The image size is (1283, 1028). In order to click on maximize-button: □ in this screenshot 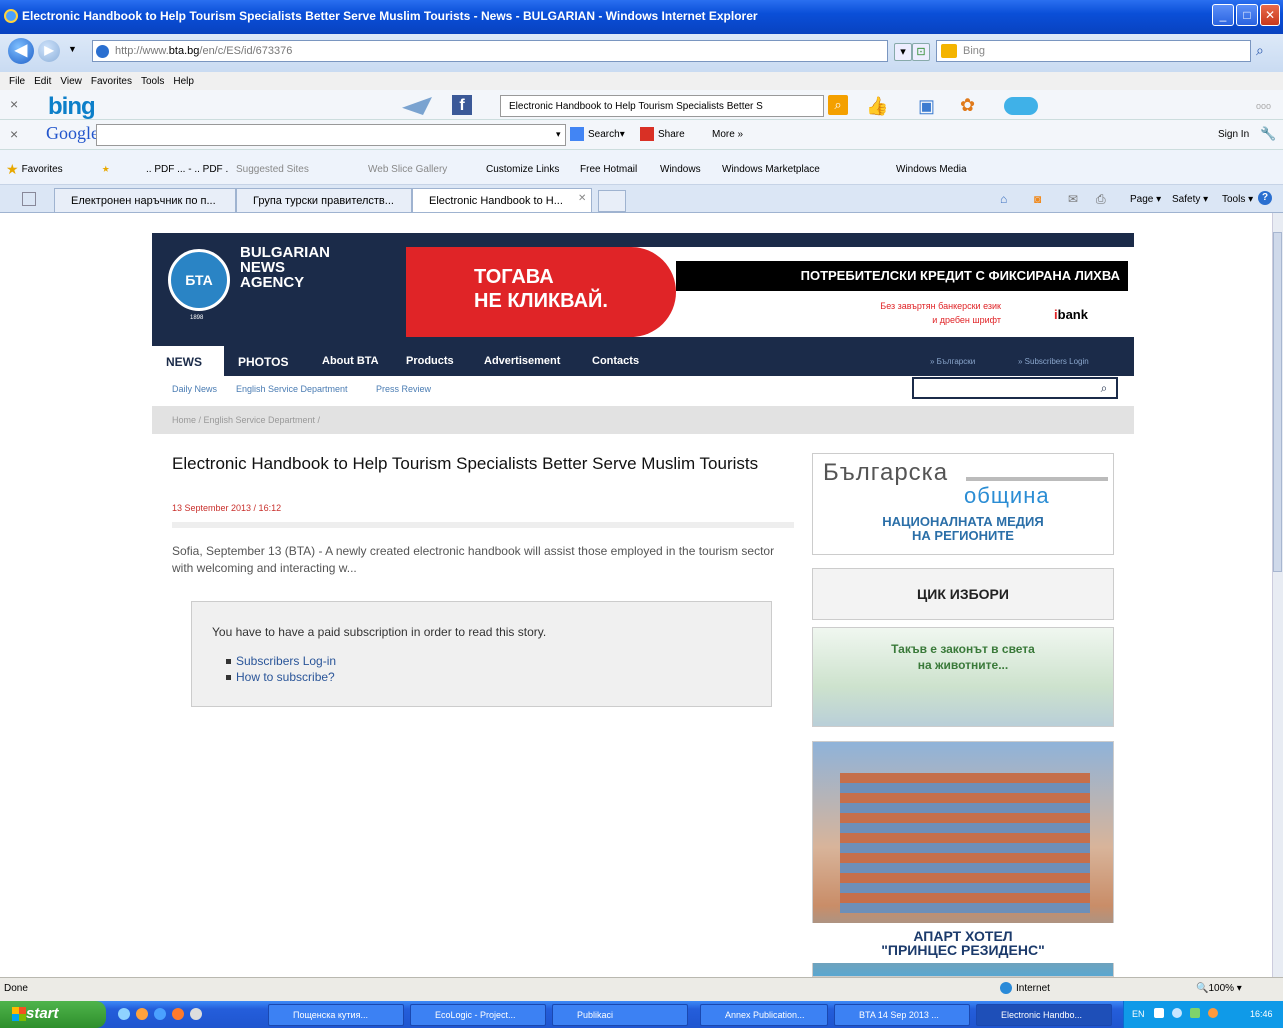, I will do `click(1247, 15)`.